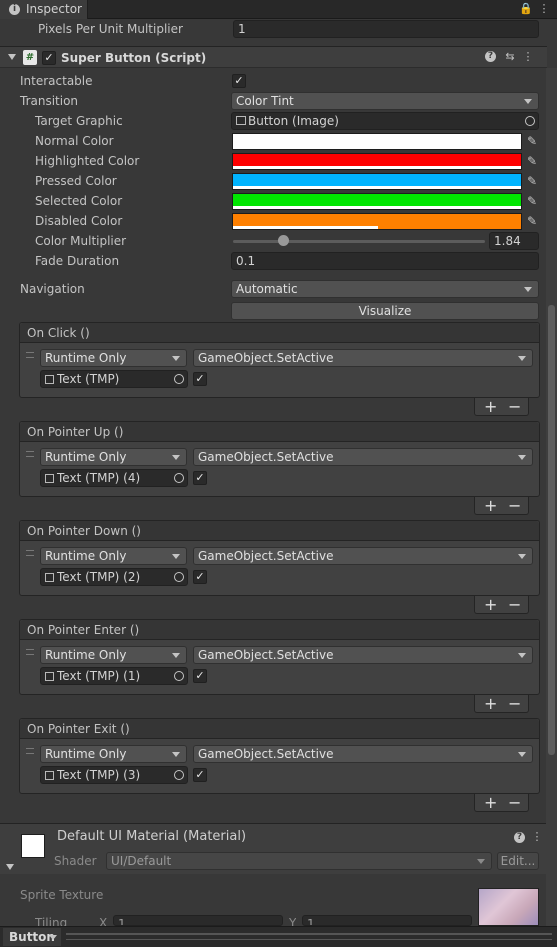 The height and width of the screenshot is (947, 557). What do you see at coordinates (114, 379) in the screenshot?
I see `target-object-field: Text (TMP)` at bounding box center [114, 379].